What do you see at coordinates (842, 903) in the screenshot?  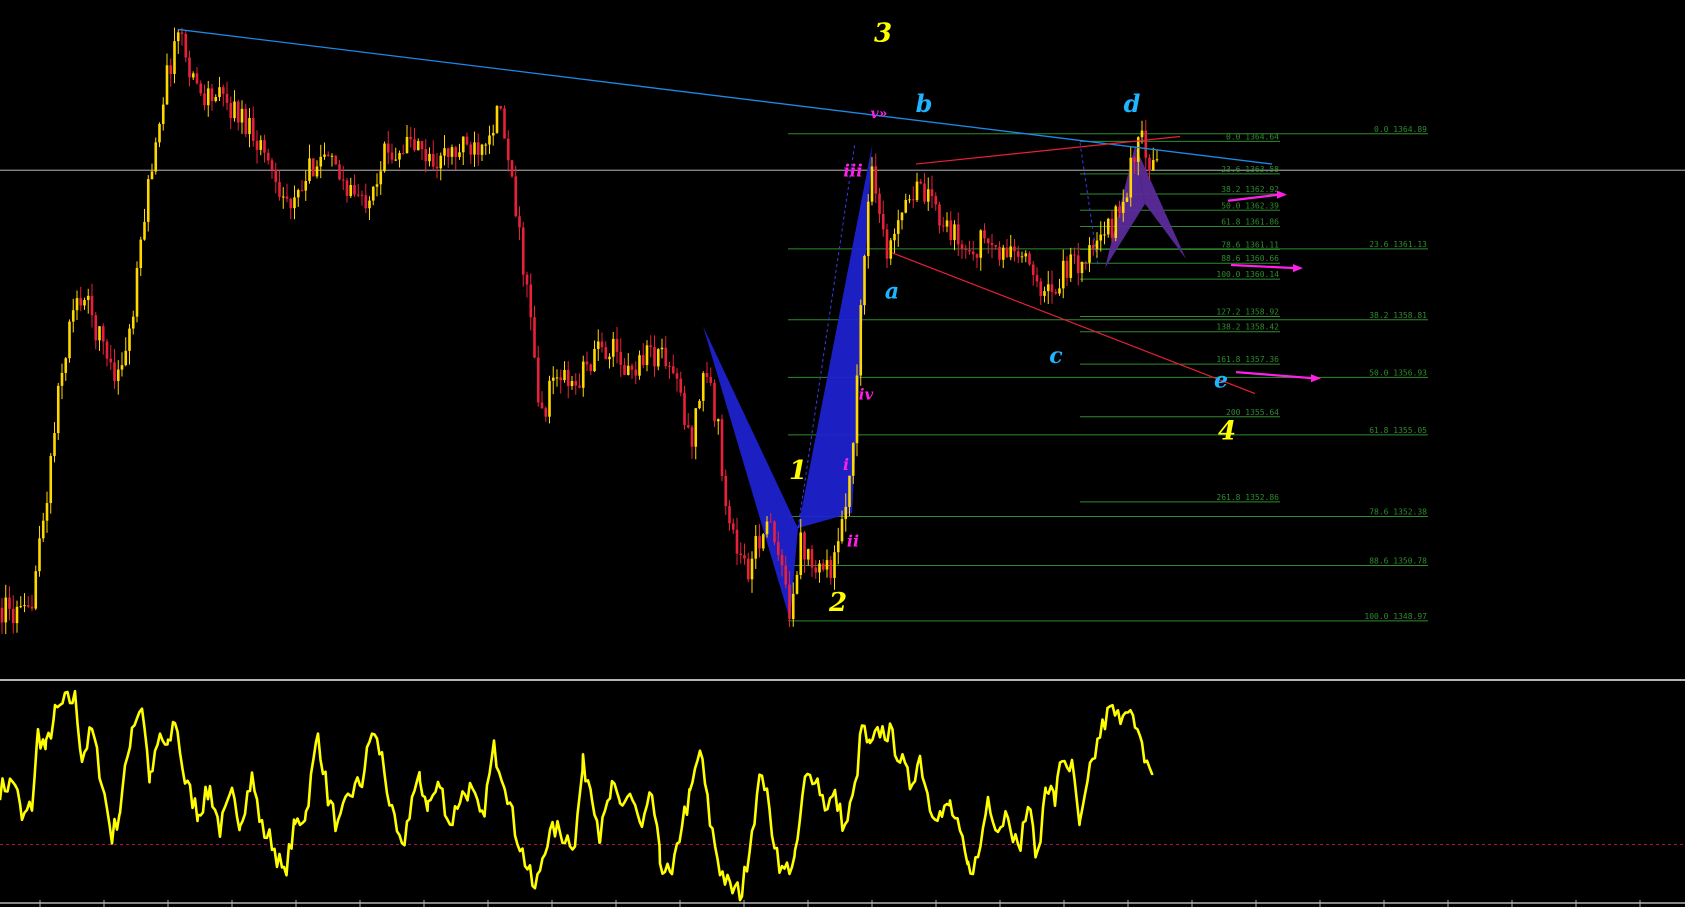 I see `time-axis` at bounding box center [842, 903].